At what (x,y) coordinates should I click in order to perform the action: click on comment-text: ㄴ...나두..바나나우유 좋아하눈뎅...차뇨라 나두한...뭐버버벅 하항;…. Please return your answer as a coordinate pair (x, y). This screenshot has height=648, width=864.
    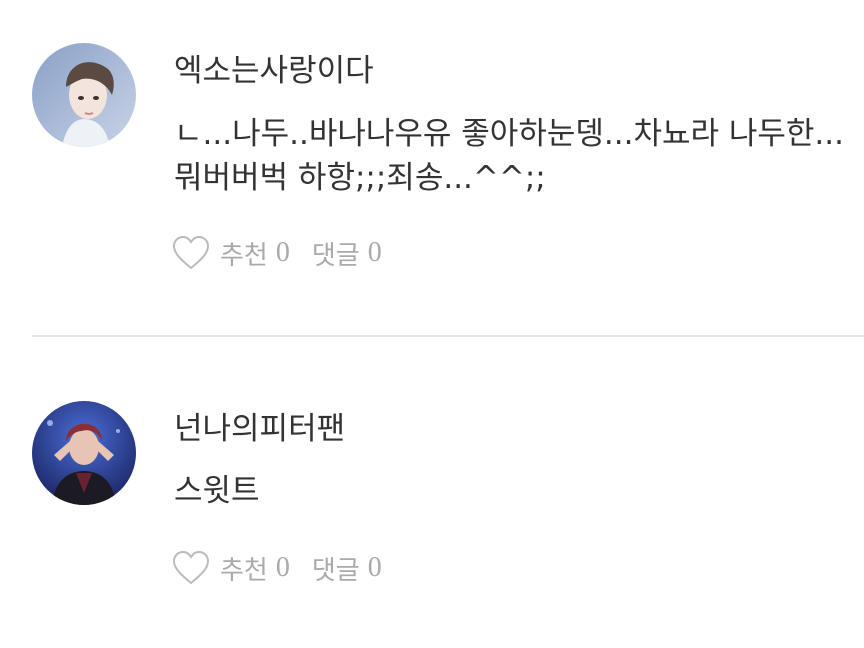
    Looking at the image, I should click on (509, 156).